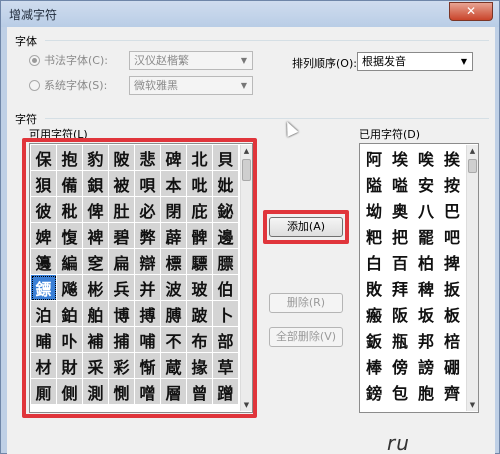  Describe the element at coordinates (26, 41) in the screenshot. I see `font-group-label: 字体` at that location.